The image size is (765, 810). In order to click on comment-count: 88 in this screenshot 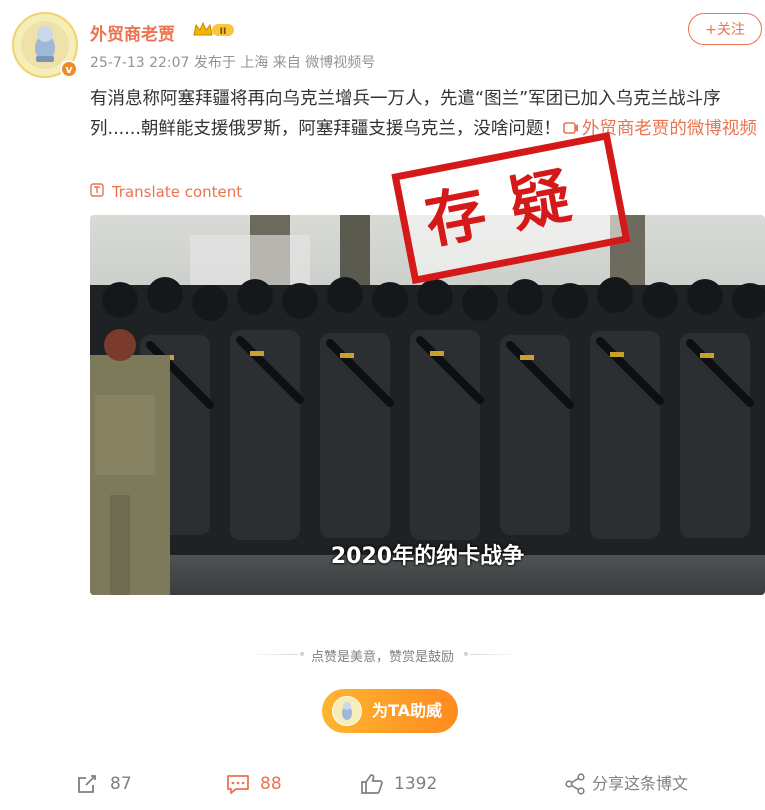, I will do `click(271, 784)`.